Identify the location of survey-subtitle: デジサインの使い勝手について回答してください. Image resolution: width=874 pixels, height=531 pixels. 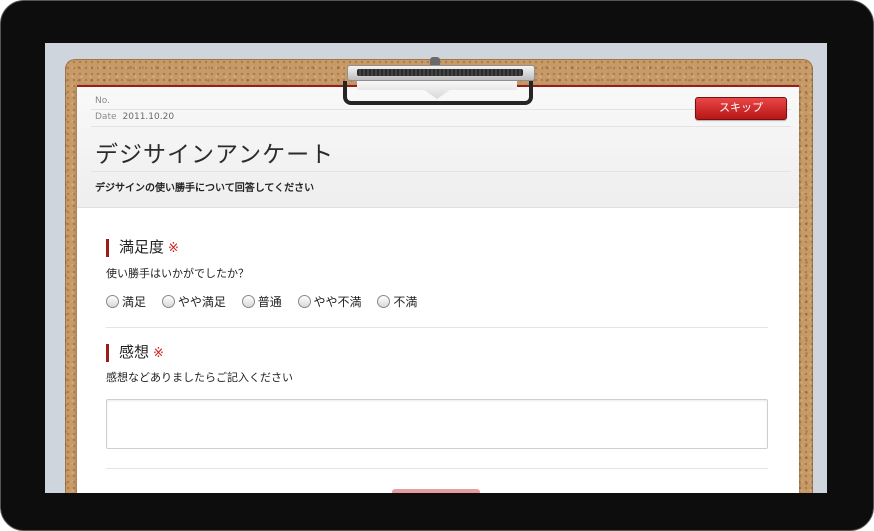
(205, 188).